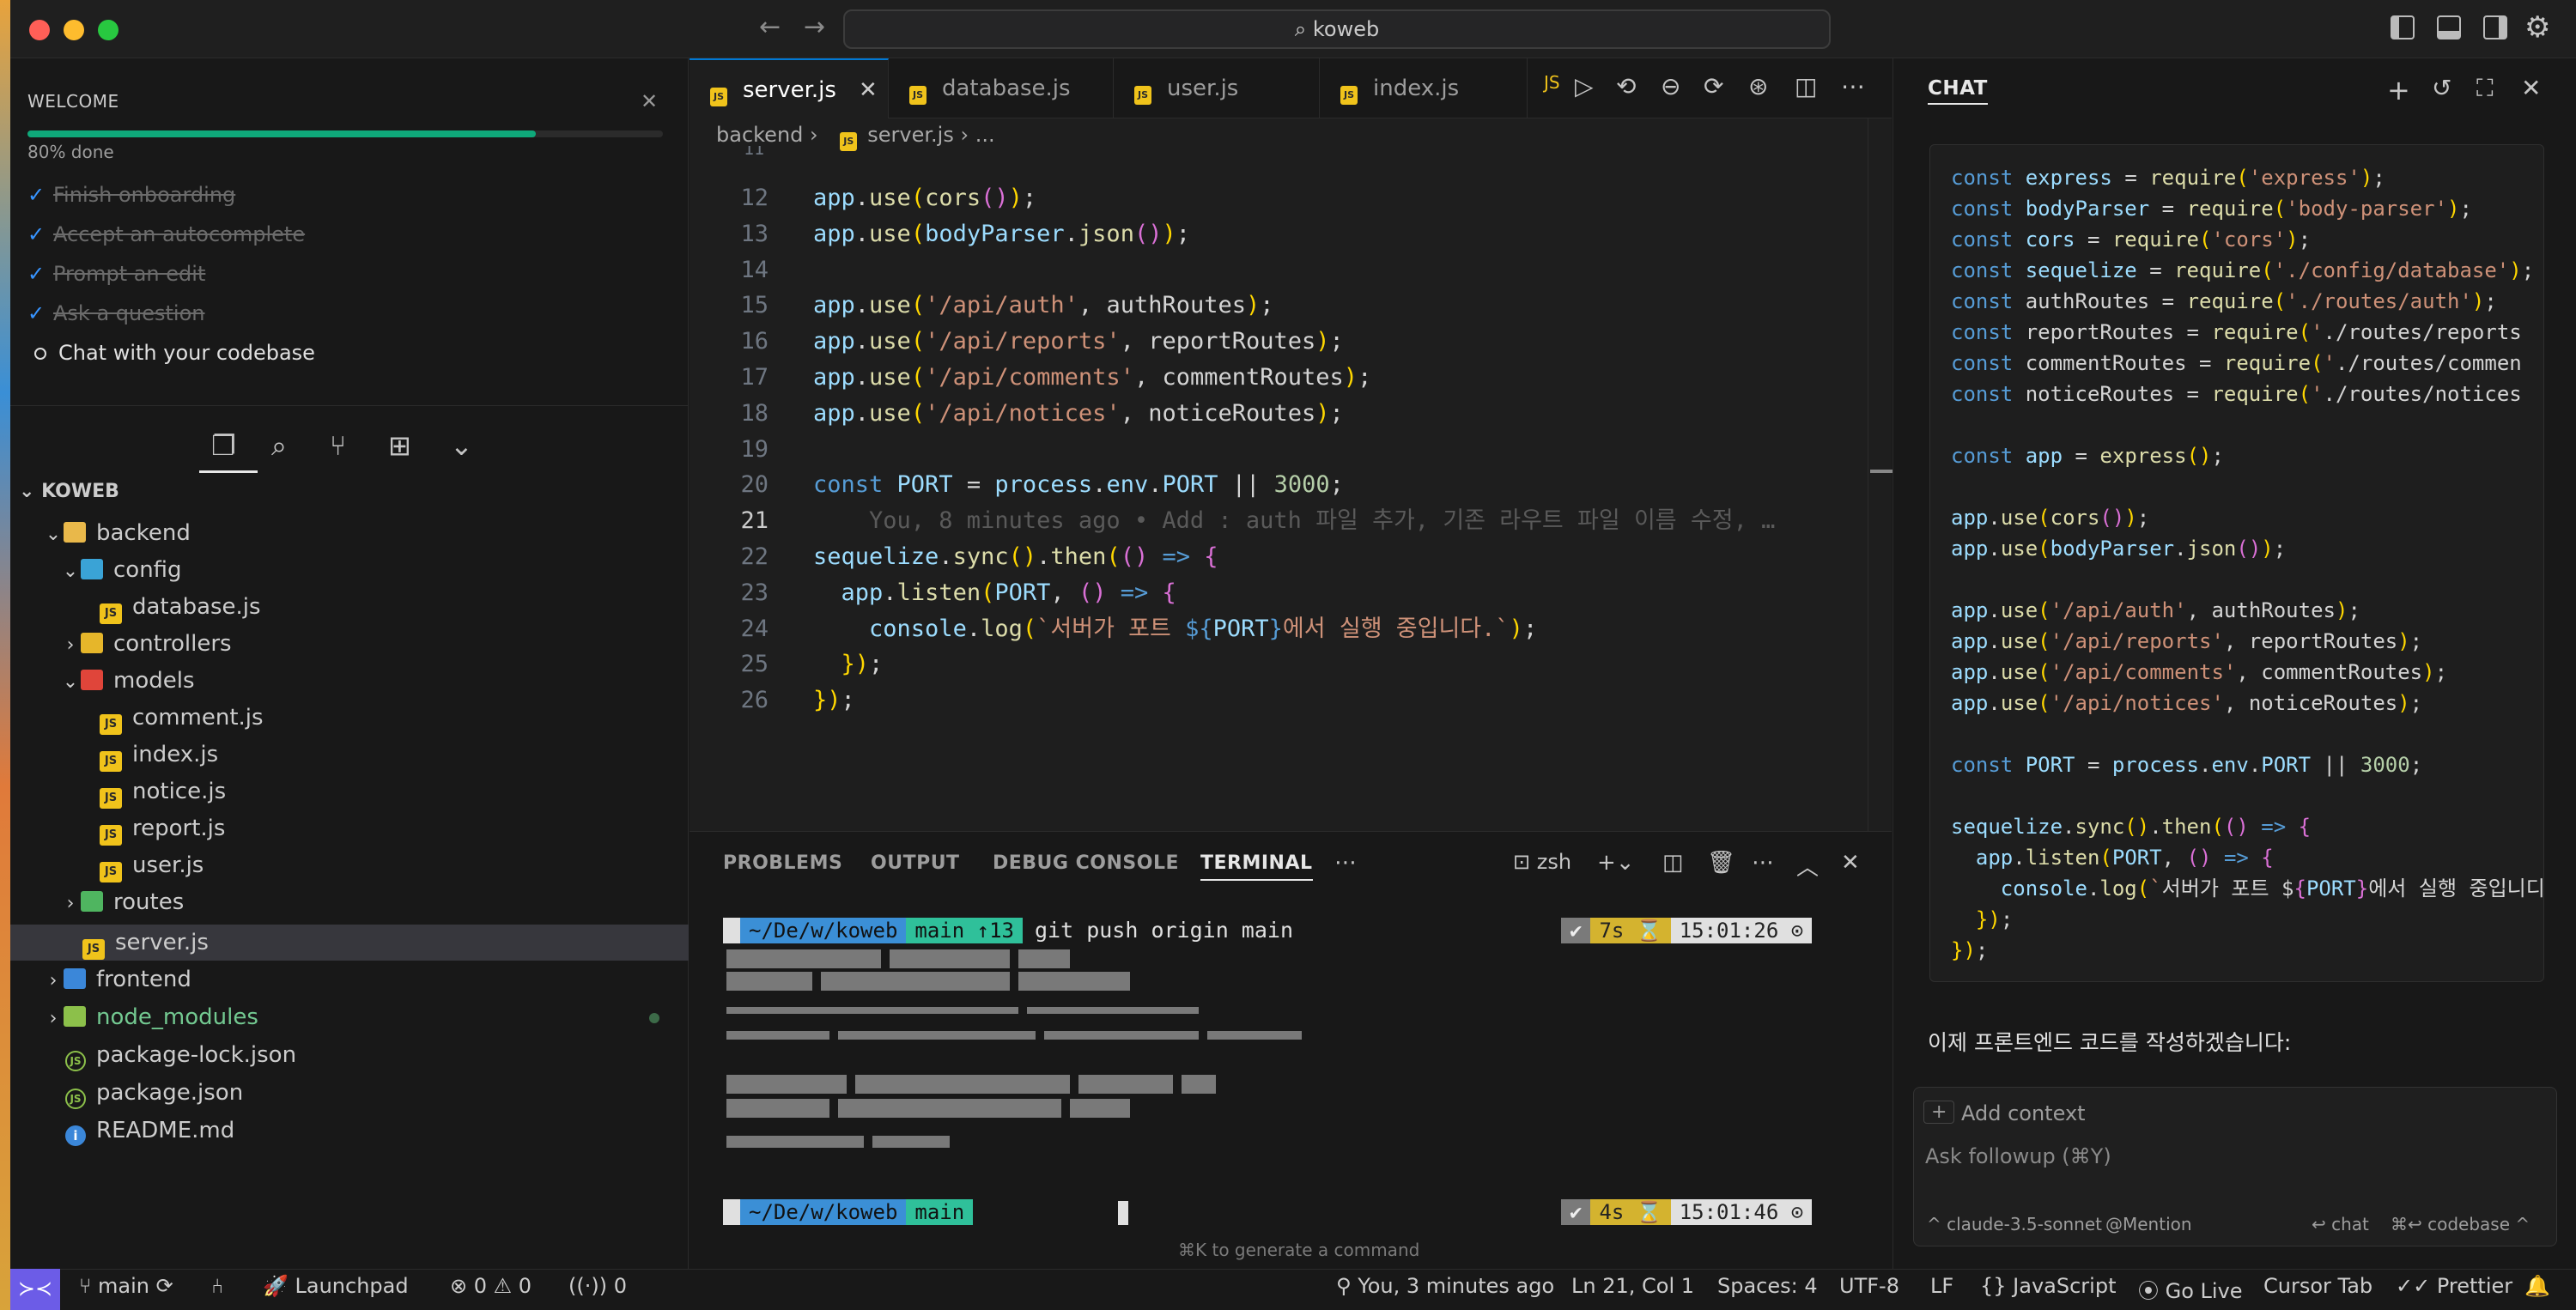  I want to click on more-panels-icon: ⋯, so click(1345, 863).